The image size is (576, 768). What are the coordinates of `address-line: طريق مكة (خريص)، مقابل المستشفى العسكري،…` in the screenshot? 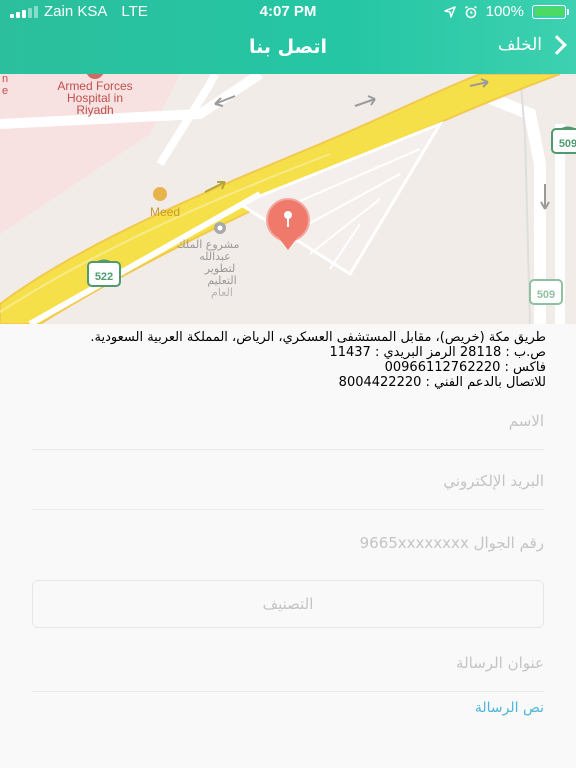 It's located at (318, 337).